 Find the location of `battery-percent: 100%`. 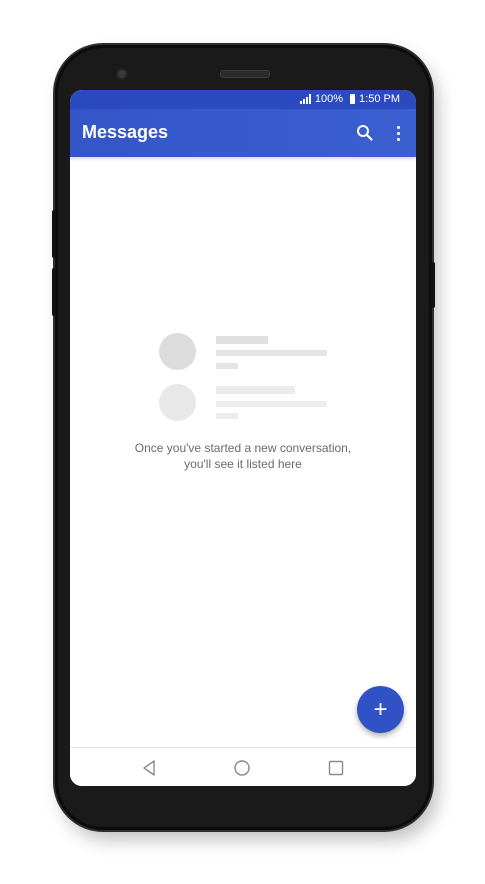

battery-percent: 100% is located at coordinates (329, 99).